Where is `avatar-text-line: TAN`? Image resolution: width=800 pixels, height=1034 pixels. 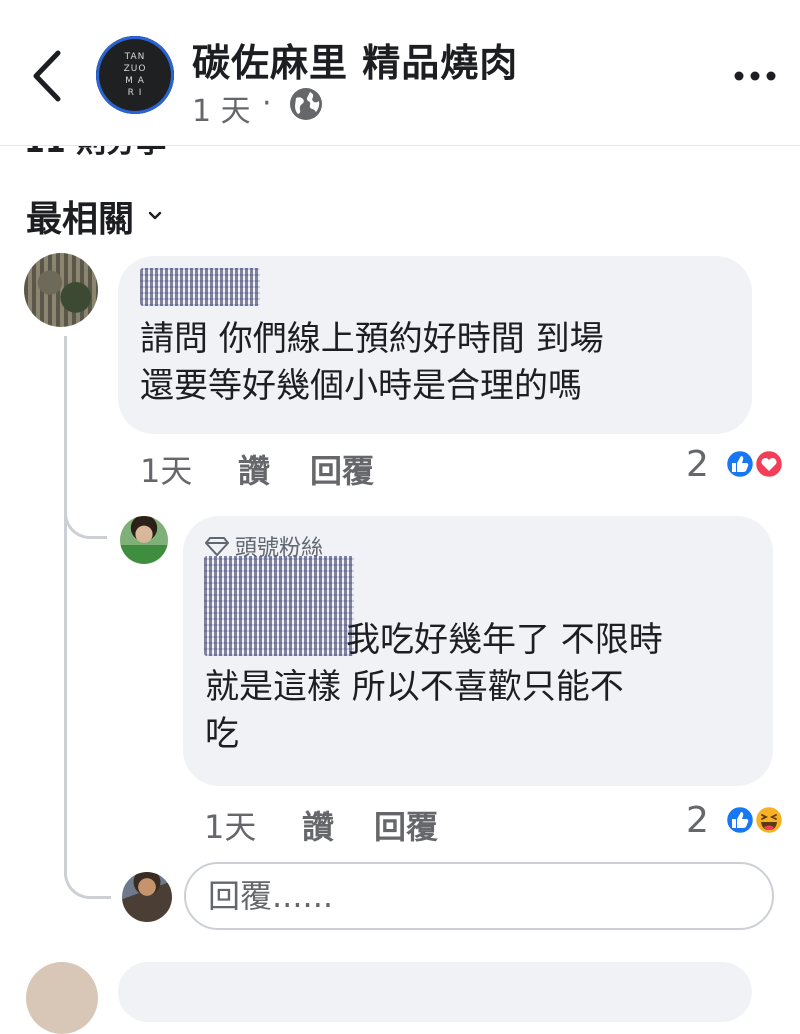 avatar-text-line: TAN is located at coordinates (135, 57).